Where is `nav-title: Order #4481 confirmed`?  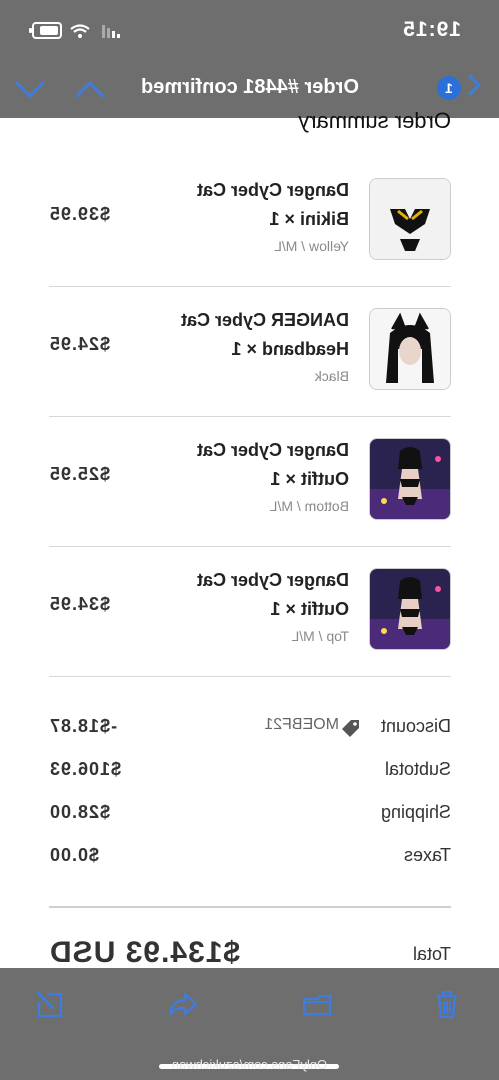 nav-title: Order #4481 confirmed is located at coordinates (250, 87).